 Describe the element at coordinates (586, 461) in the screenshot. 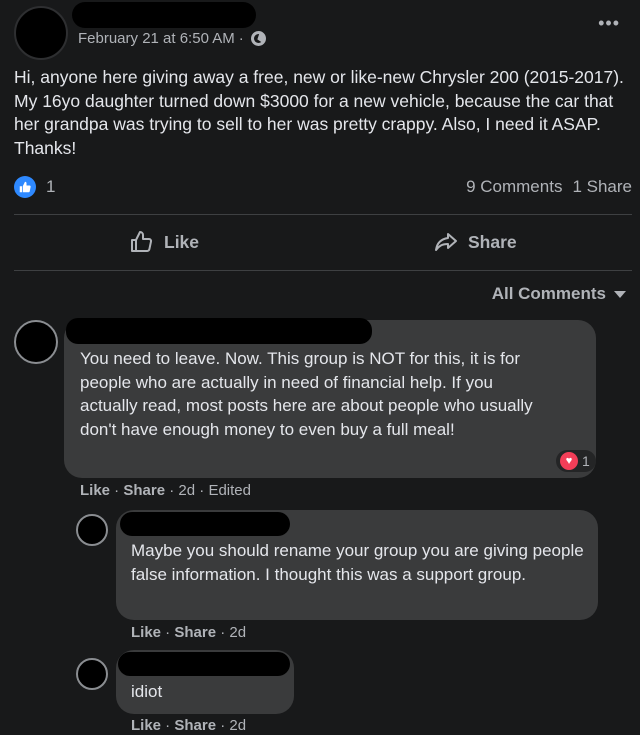

I see `comment-reaction-count: 1` at that location.